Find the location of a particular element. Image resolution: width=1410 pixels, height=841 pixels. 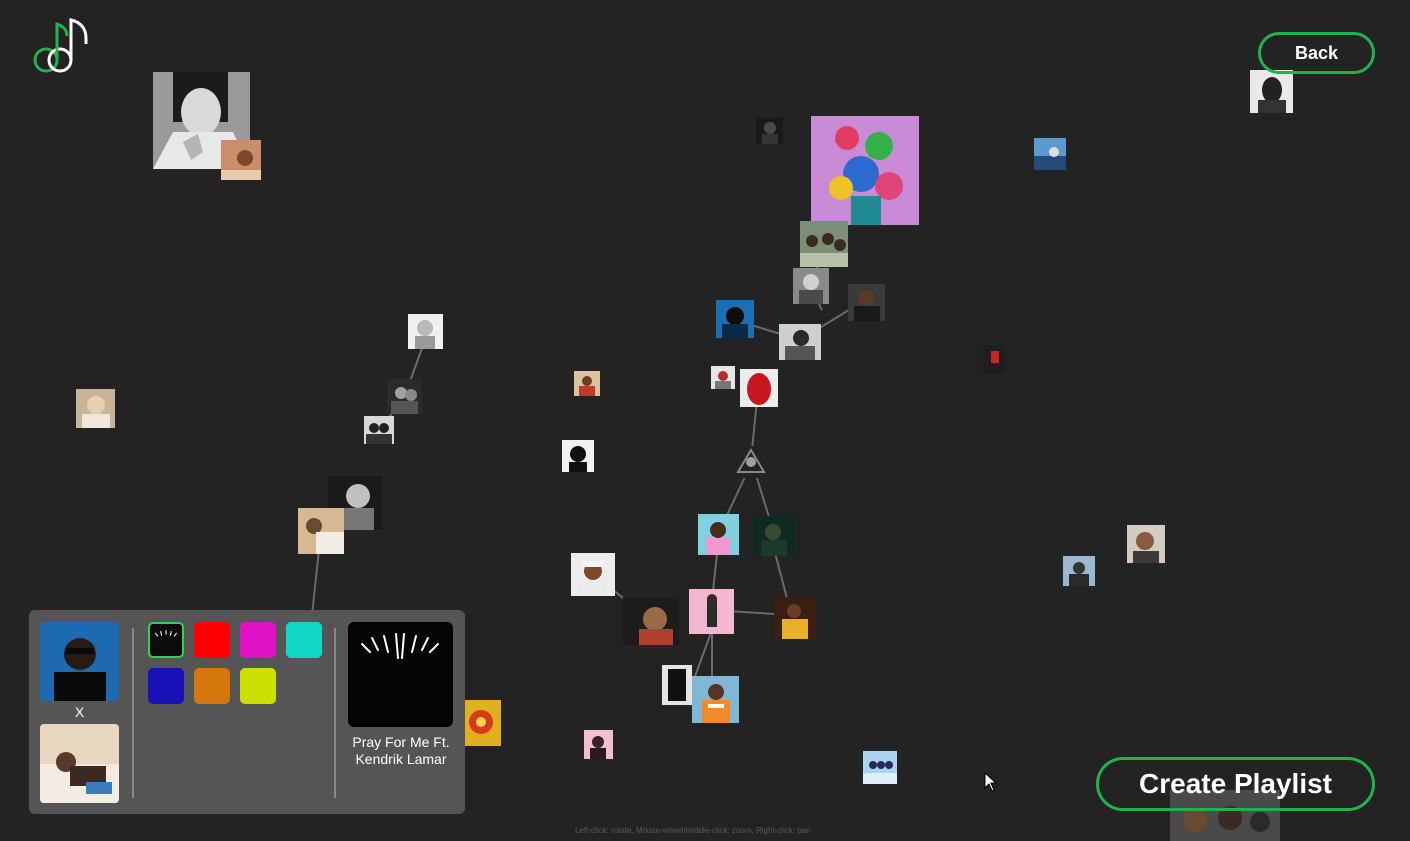

color-swatch-magenta is located at coordinates (258, 640).